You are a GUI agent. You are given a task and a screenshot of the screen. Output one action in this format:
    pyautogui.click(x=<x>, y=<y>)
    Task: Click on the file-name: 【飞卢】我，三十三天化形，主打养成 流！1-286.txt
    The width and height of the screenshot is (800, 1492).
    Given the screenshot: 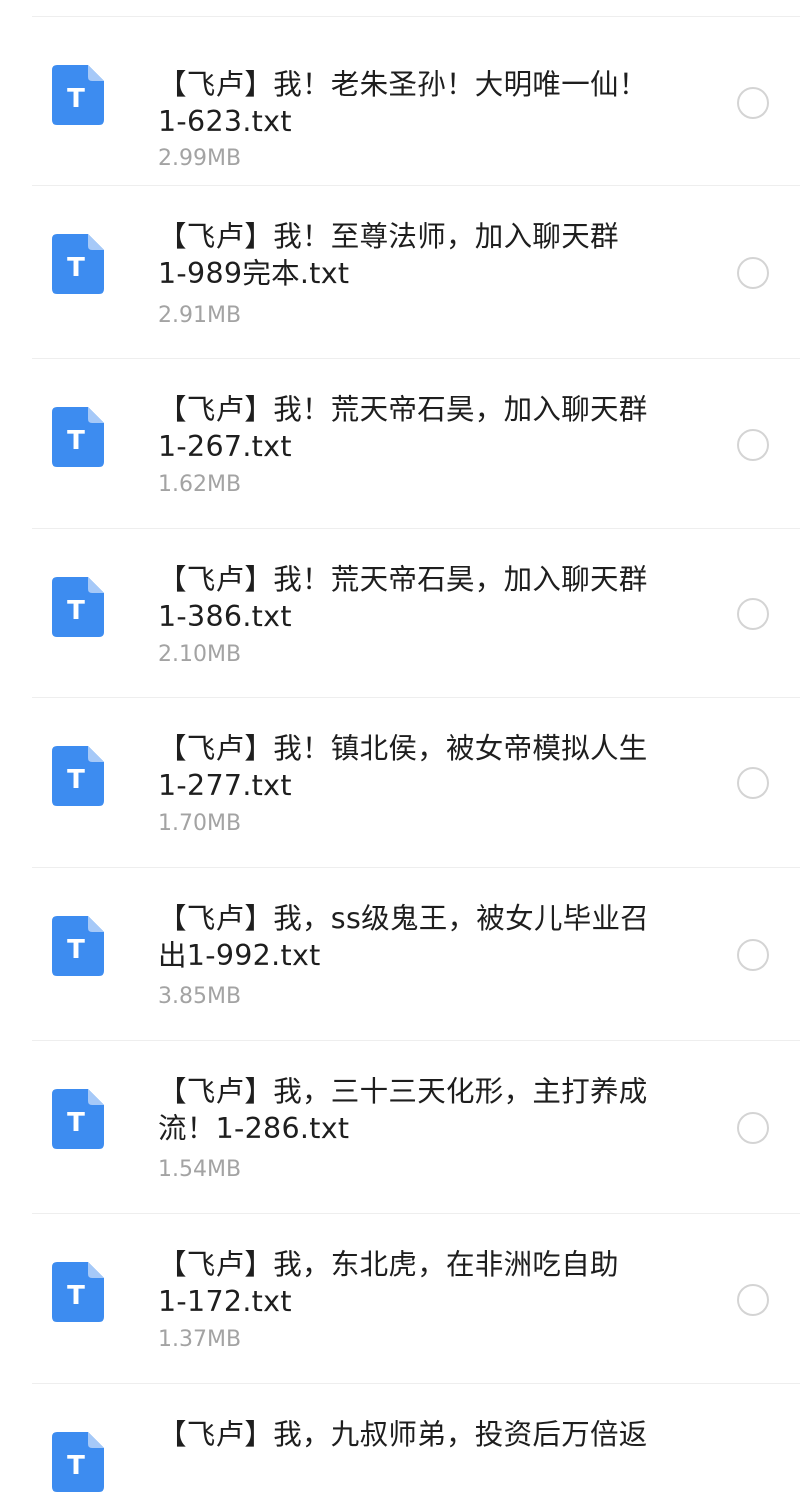 What is the action you would take?
    pyautogui.click(x=403, y=1110)
    